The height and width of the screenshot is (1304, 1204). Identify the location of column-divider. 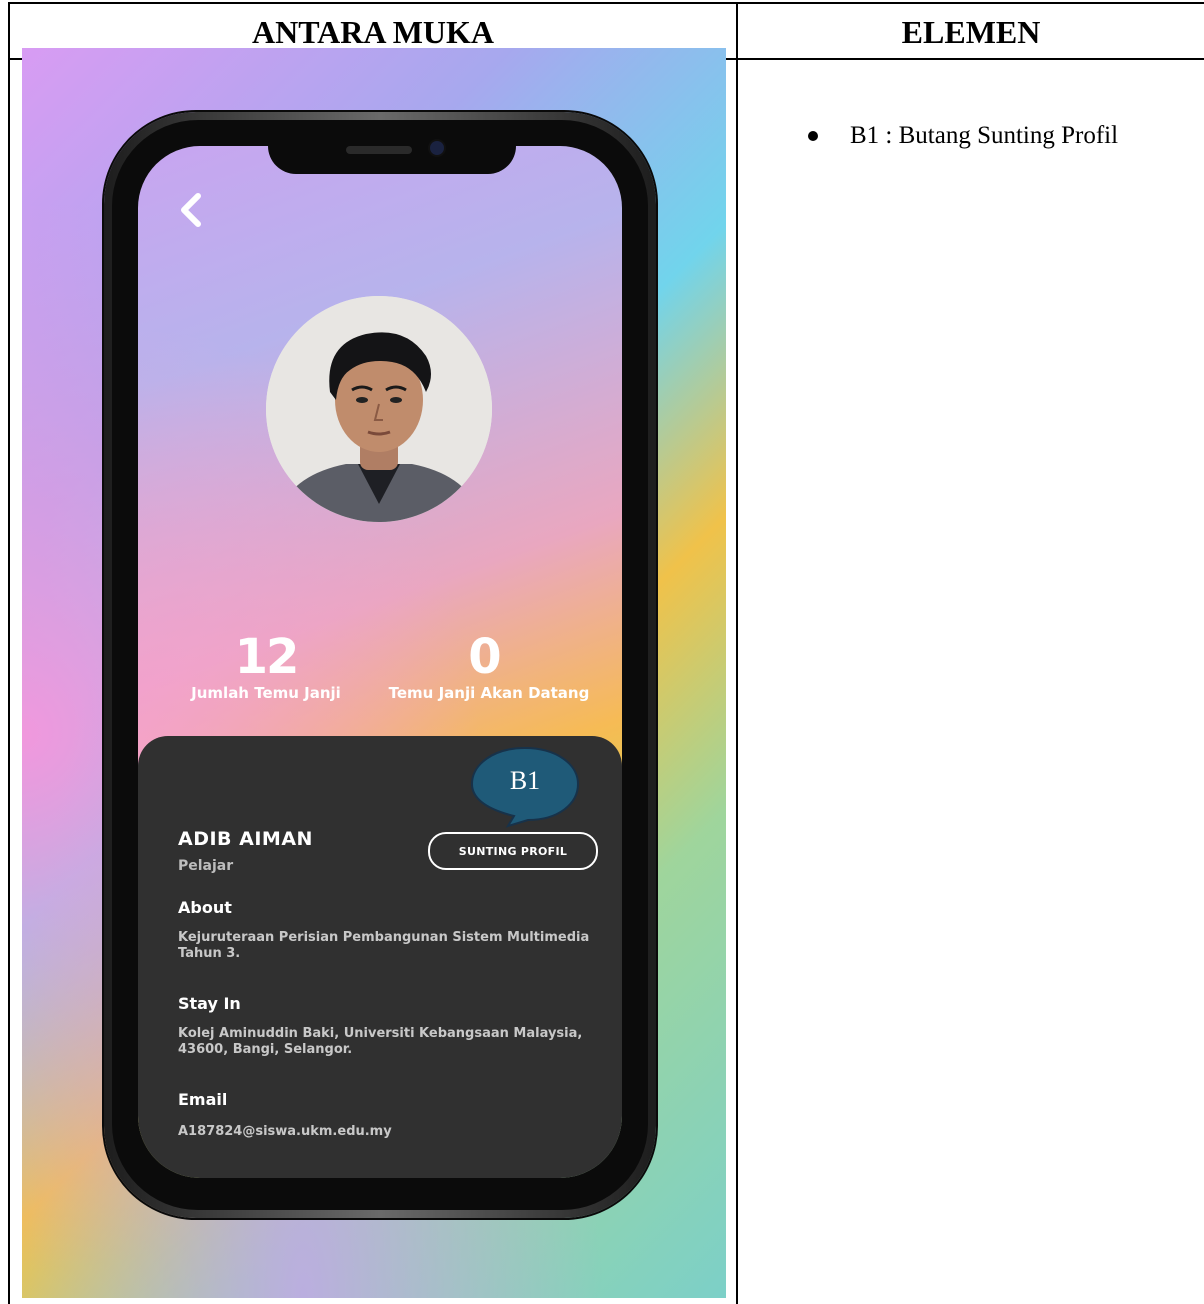
(737, 653).